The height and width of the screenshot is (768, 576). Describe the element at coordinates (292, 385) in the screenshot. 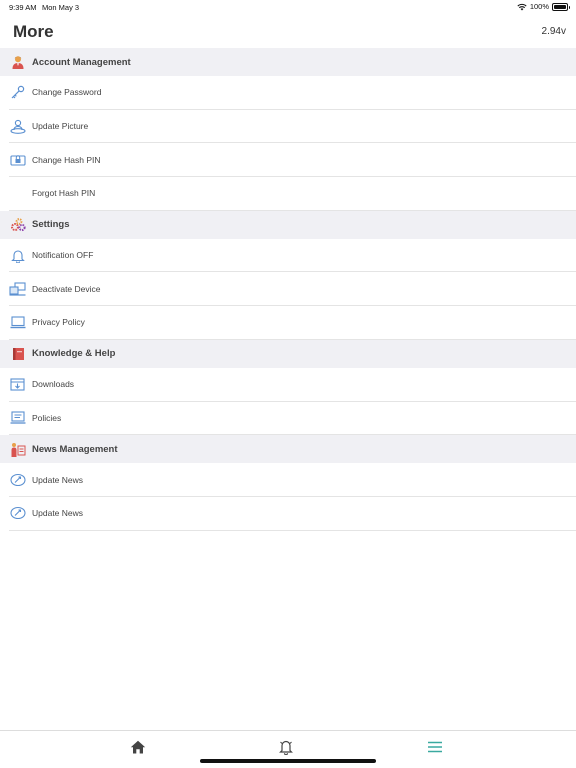

I see `menu-item-downloads: Downloads` at that location.